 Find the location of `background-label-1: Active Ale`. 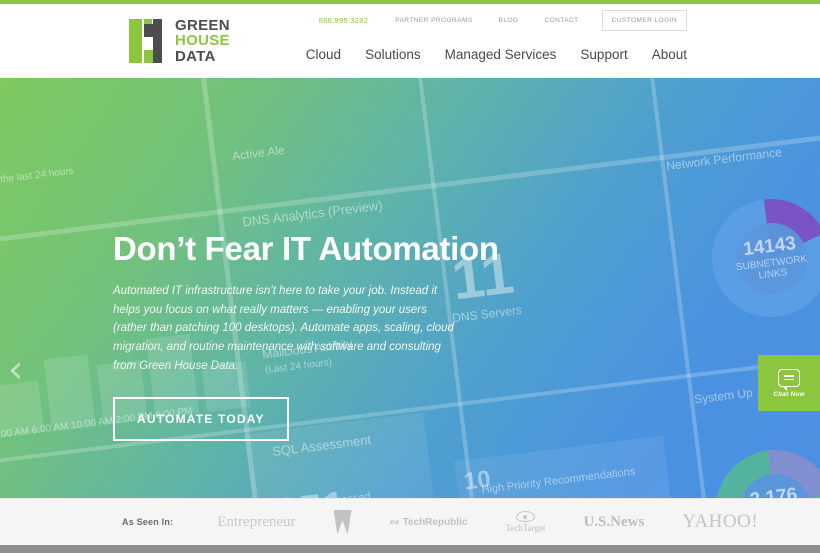

background-label-1: Active Ale is located at coordinates (258, 153).